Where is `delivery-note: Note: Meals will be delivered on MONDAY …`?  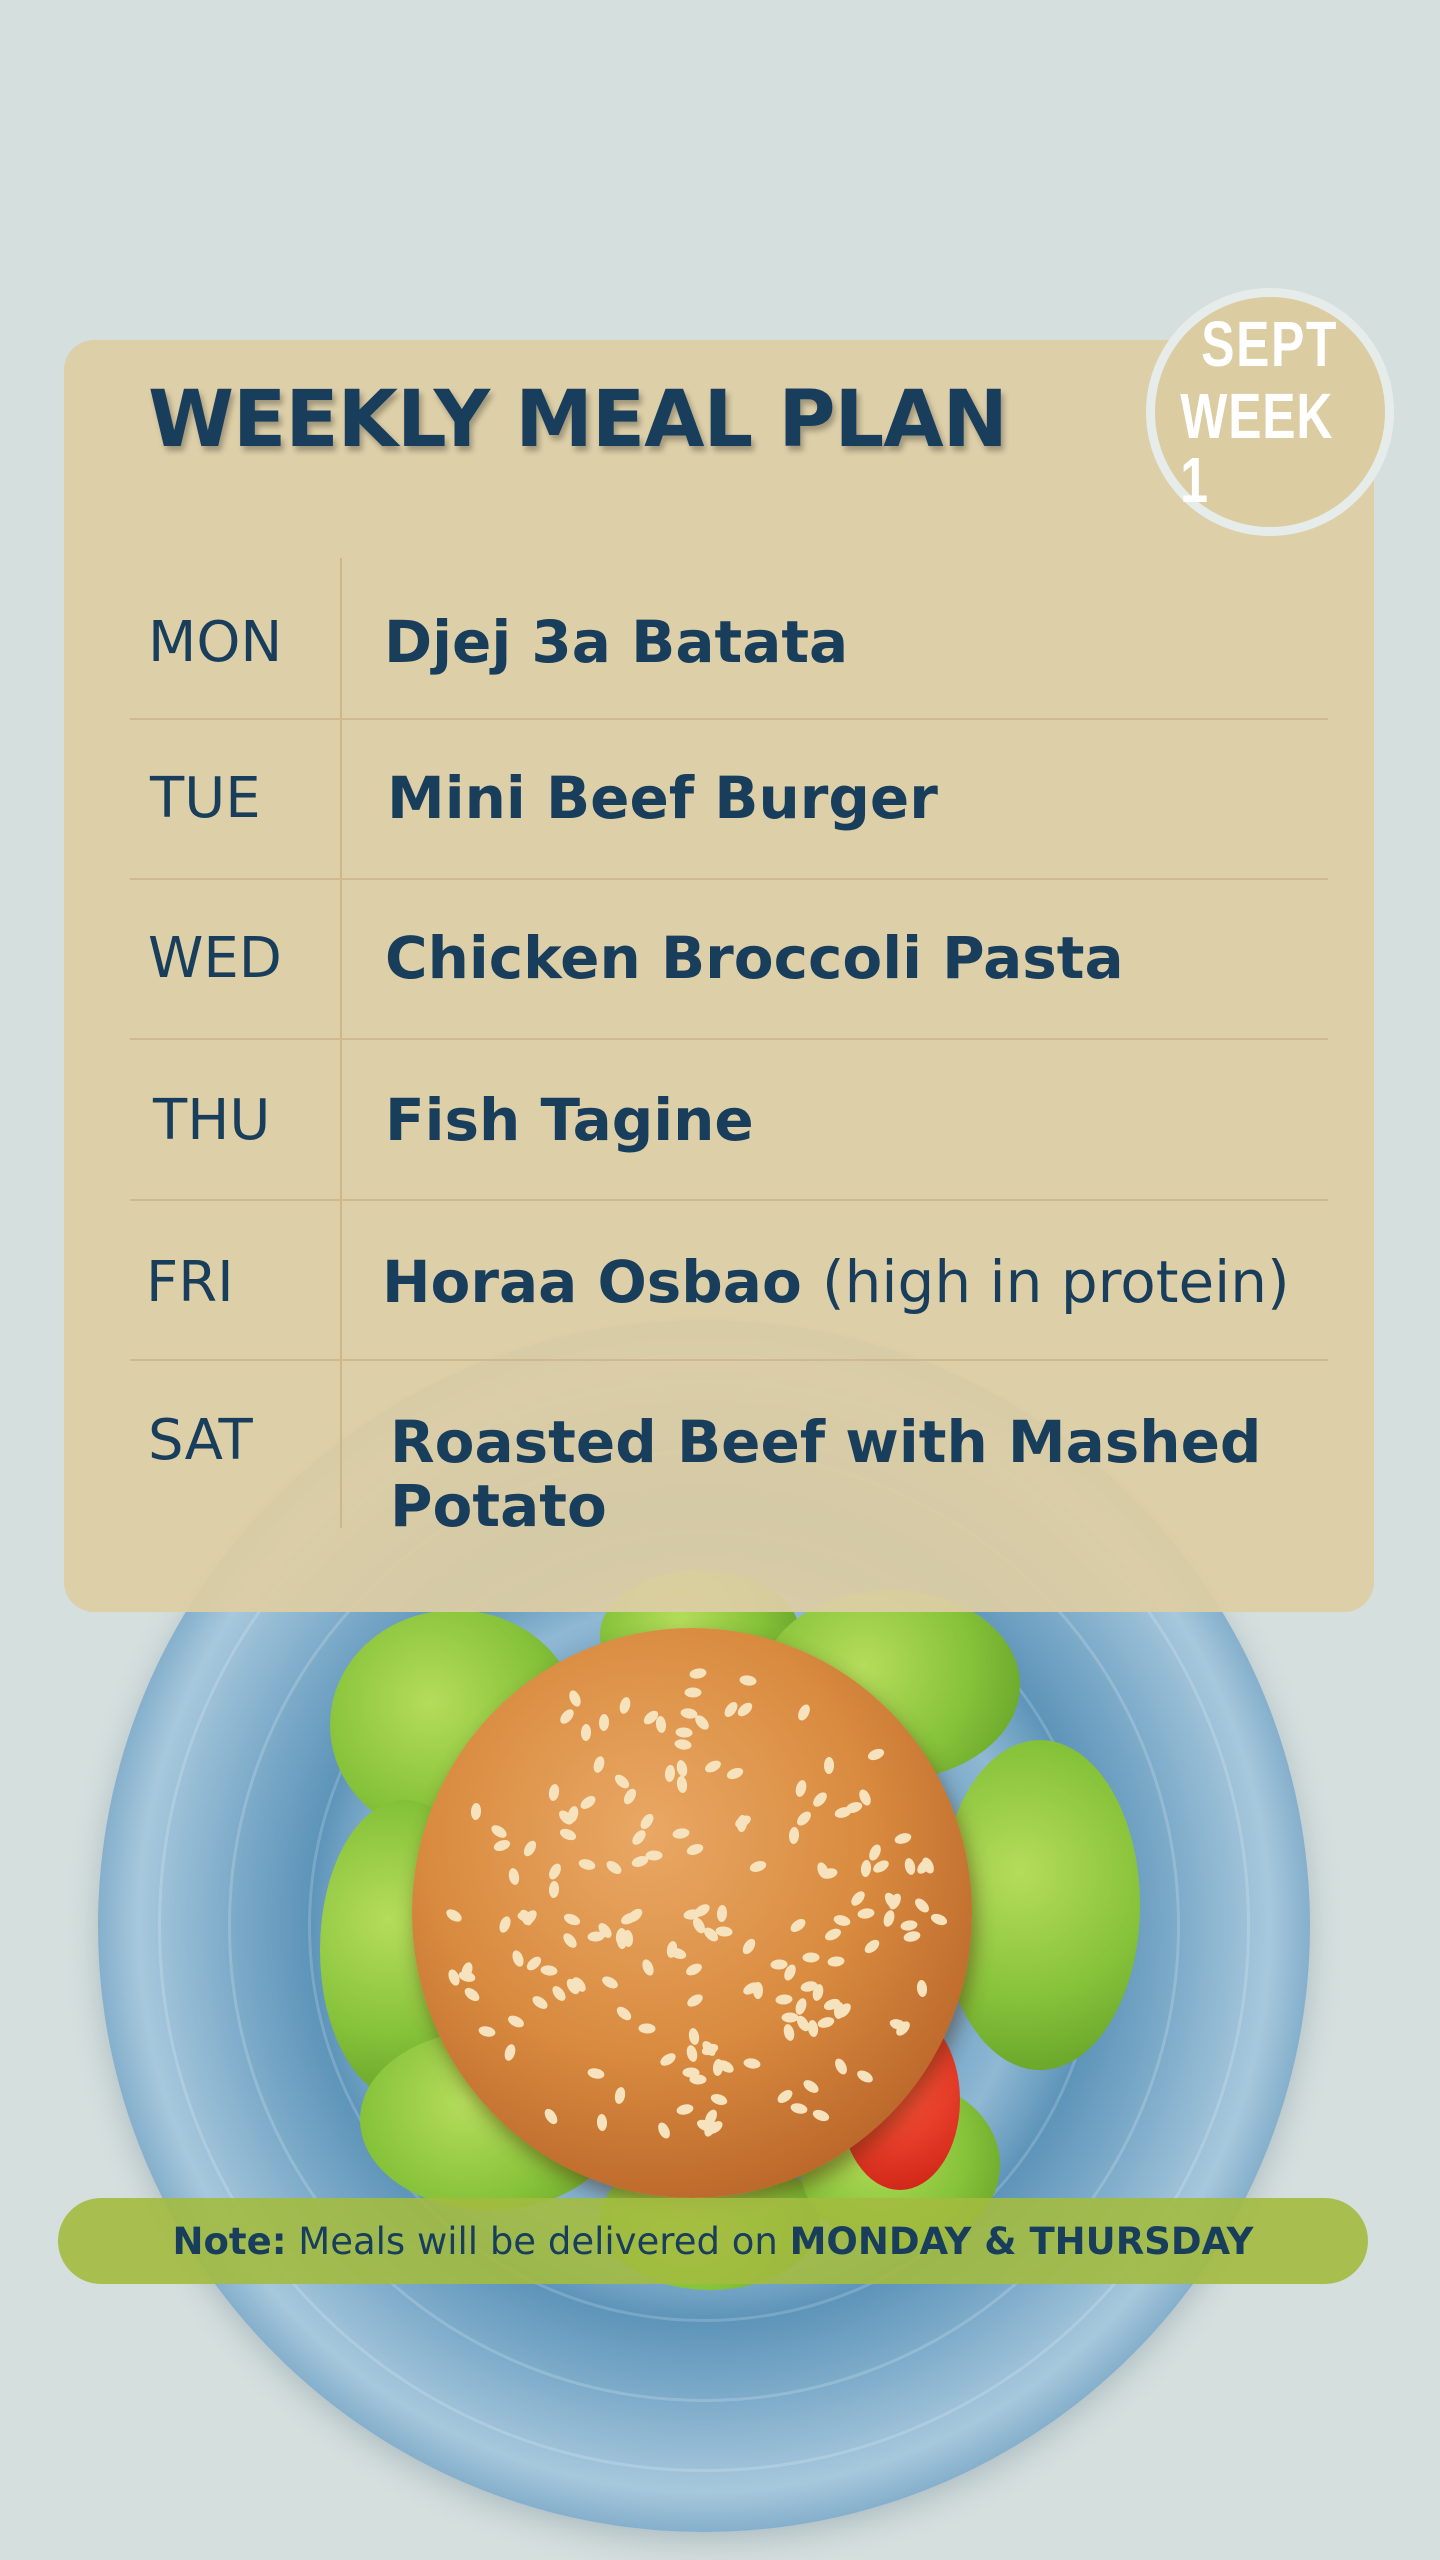 delivery-note: Note: Meals will be delivered on MONDAY … is located at coordinates (713, 2241).